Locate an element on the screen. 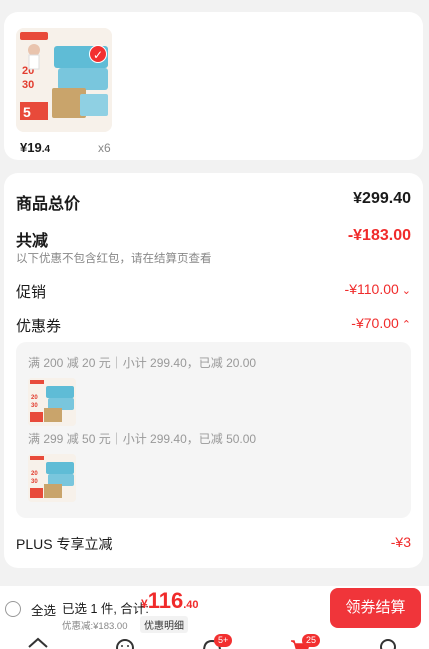 This screenshot has width=429, height=649. plus-value: -¥3 is located at coordinates (400, 542).